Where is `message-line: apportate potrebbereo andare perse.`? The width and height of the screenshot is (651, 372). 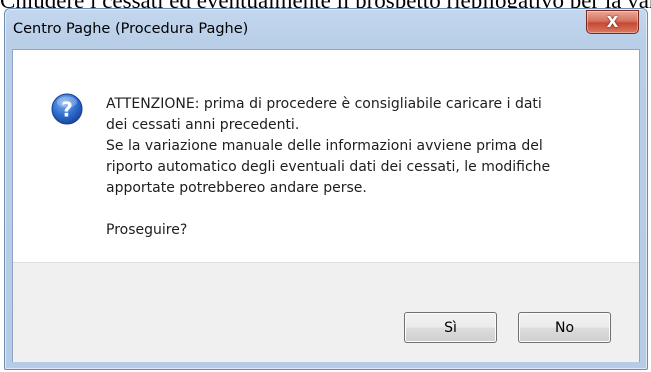 message-line: apportate potrebbereo andare perse. is located at coordinates (236, 188).